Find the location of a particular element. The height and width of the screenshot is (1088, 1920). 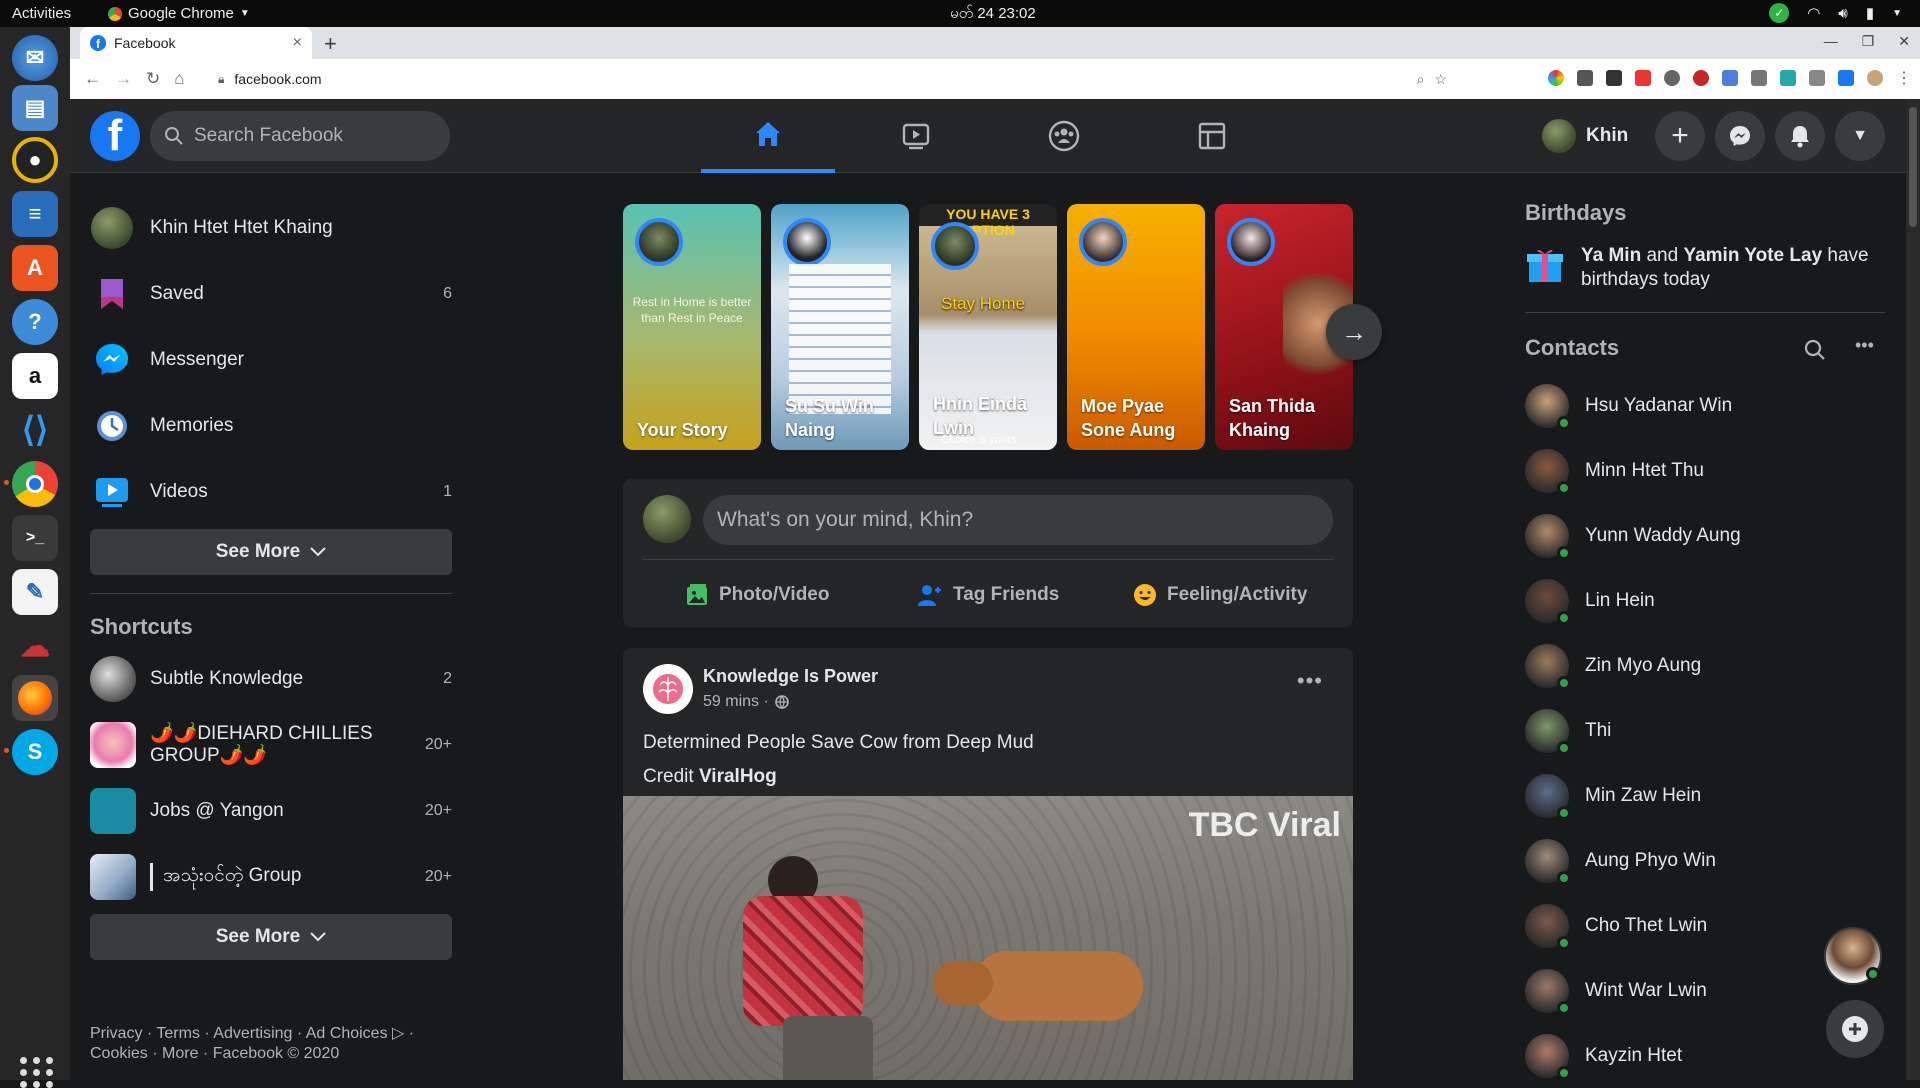

bookmark-star-icon: ☆ is located at coordinates (1440, 79).